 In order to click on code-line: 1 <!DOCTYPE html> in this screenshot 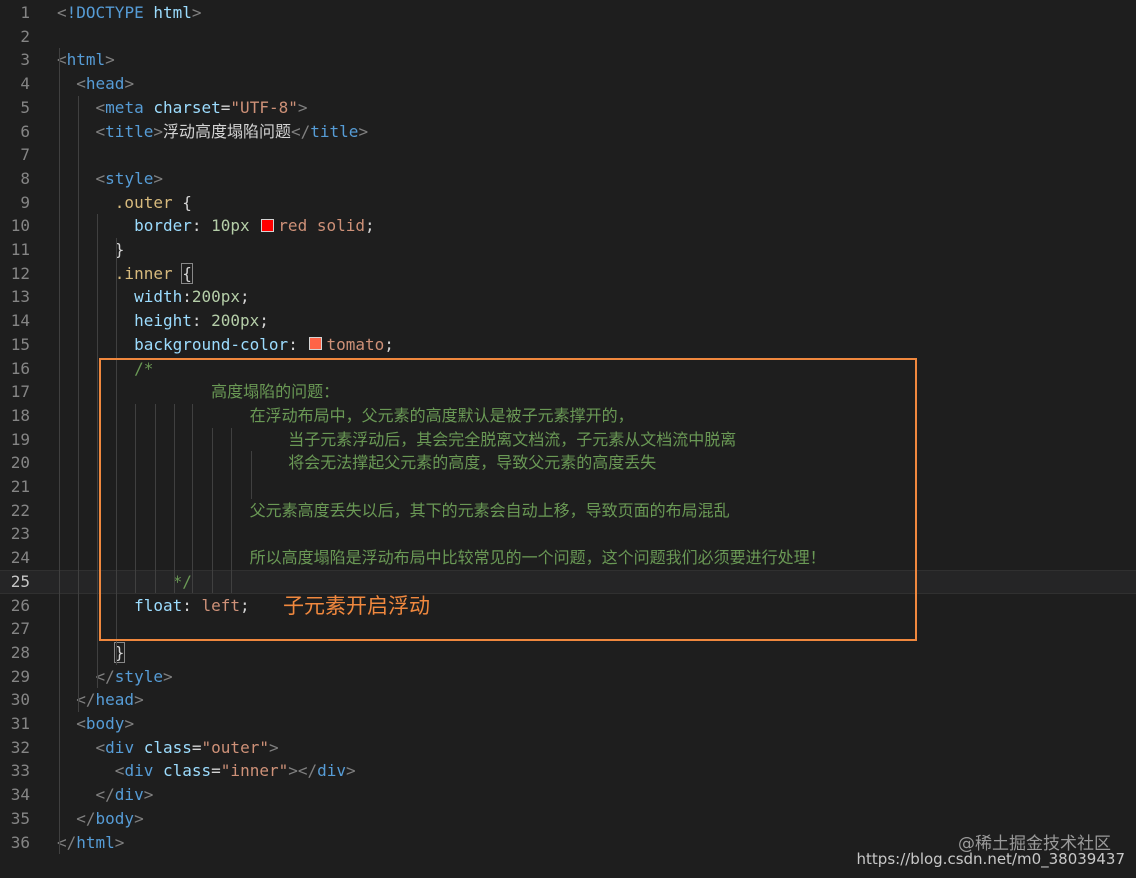, I will do `click(568, 13)`.